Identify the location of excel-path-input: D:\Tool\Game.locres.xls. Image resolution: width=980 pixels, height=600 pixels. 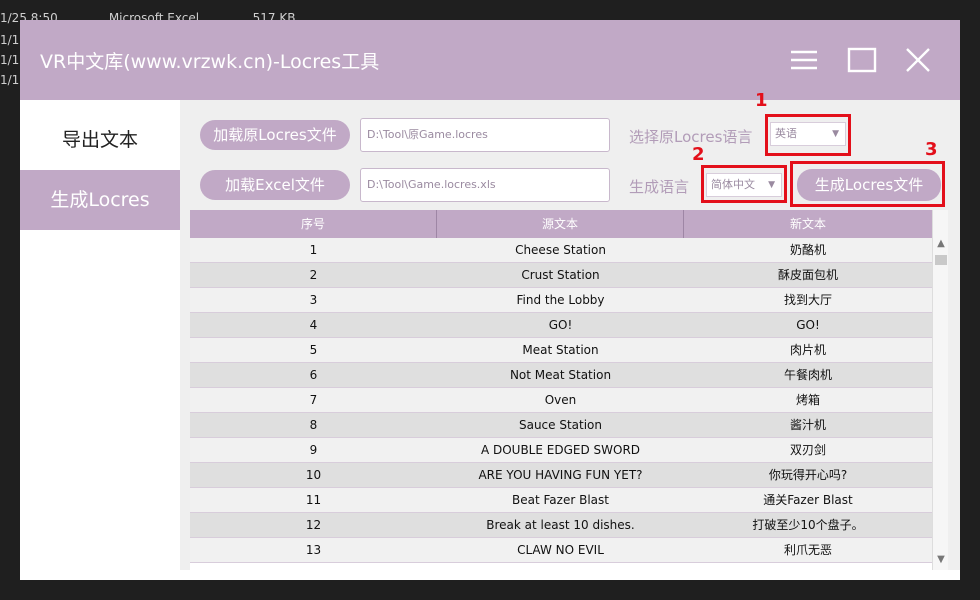
(485, 185).